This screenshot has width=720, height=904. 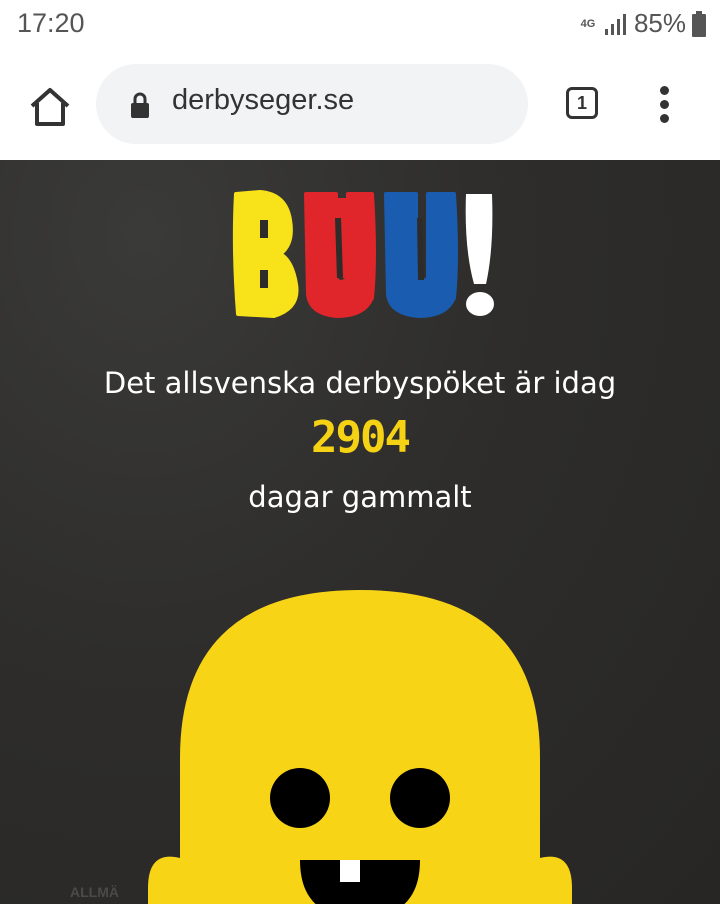 What do you see at coordinates (361, 437) in the screenshot?
I see `days-counter: 2904` at bounding box center [361, 437].